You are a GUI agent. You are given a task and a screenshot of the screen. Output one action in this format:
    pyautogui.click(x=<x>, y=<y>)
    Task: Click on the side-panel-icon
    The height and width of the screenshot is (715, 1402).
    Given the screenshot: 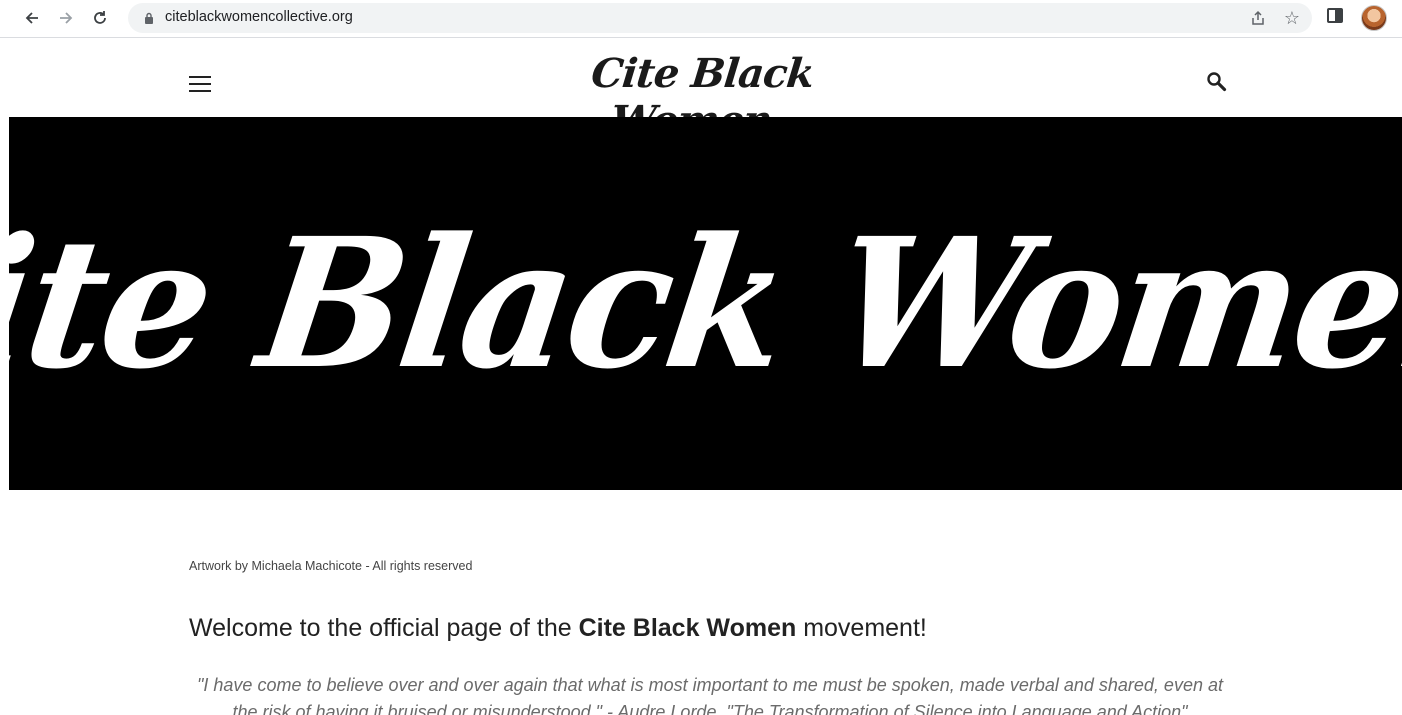 What is the action you would take?
    pyautogui.click(x=1335, y=15)
    